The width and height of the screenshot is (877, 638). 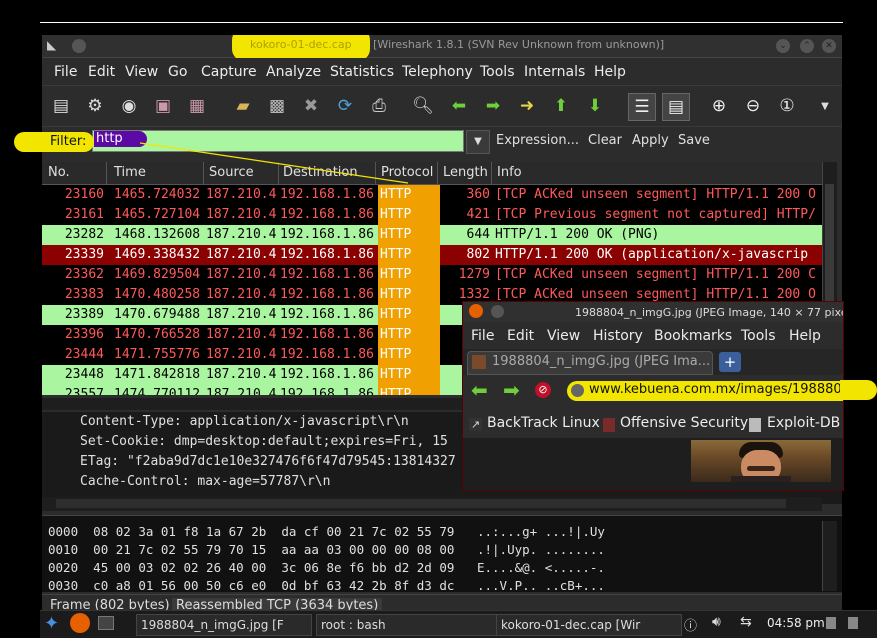 I want to click on volume-icon: 🔊︎, so click(x=716, y=622).